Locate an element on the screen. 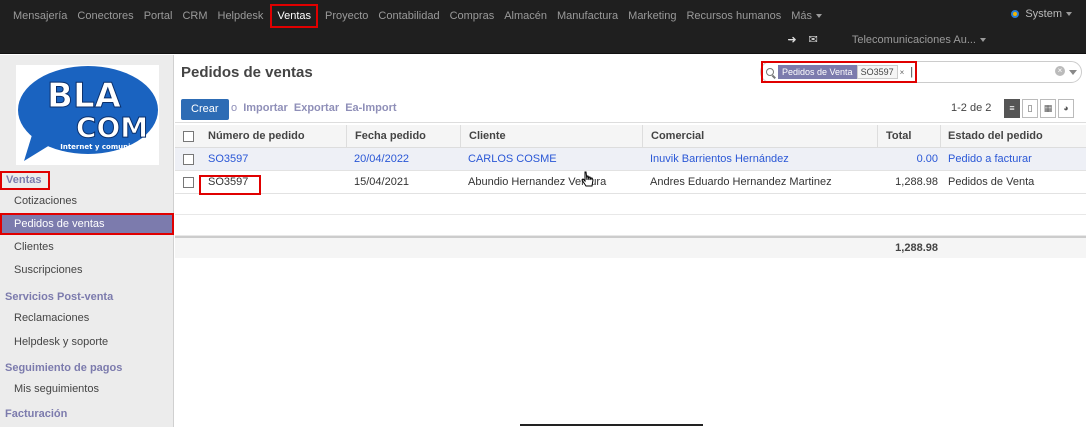 This screenshot has width=1086, height=427. menu-compras: Compras is located at coordinates (472, 16).